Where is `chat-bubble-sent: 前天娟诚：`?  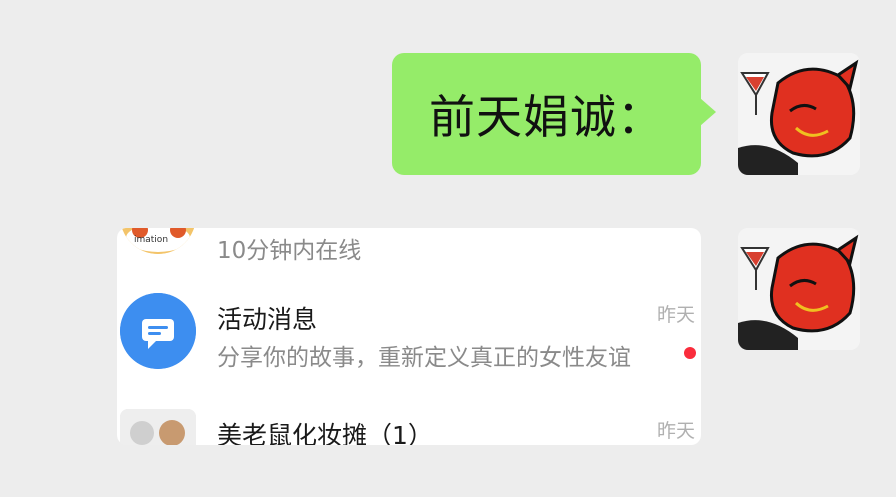
chat-bubble-sent: 前天娟诚： is located at coordinates (546, 114).